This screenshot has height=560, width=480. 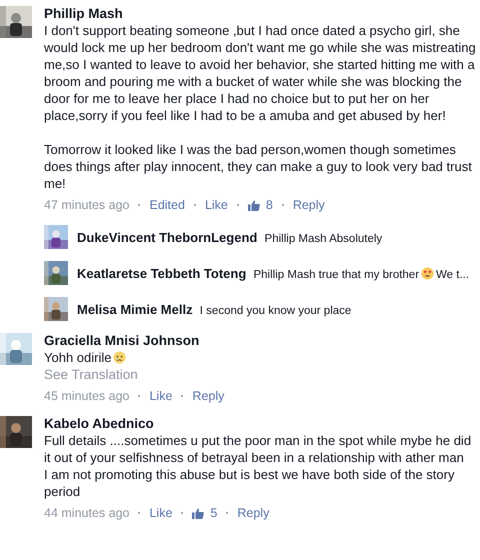 What do you see at coordinates (135, 309) in the screenshot?
I see `author-name: Melisa Mimie Mellz` at bounding box center [135, 309].